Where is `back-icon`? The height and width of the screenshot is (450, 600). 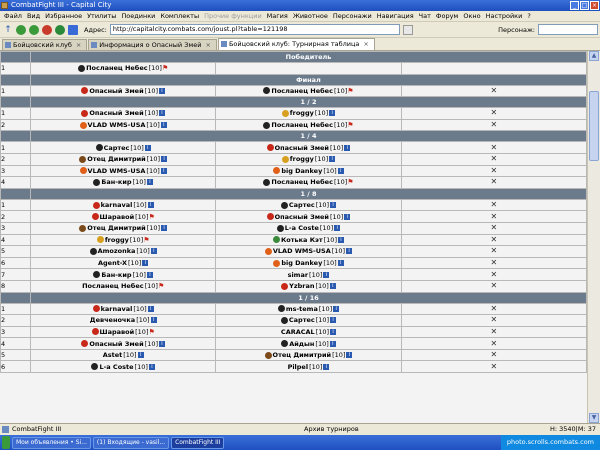 back-icon is located at coordinates (21, 29).